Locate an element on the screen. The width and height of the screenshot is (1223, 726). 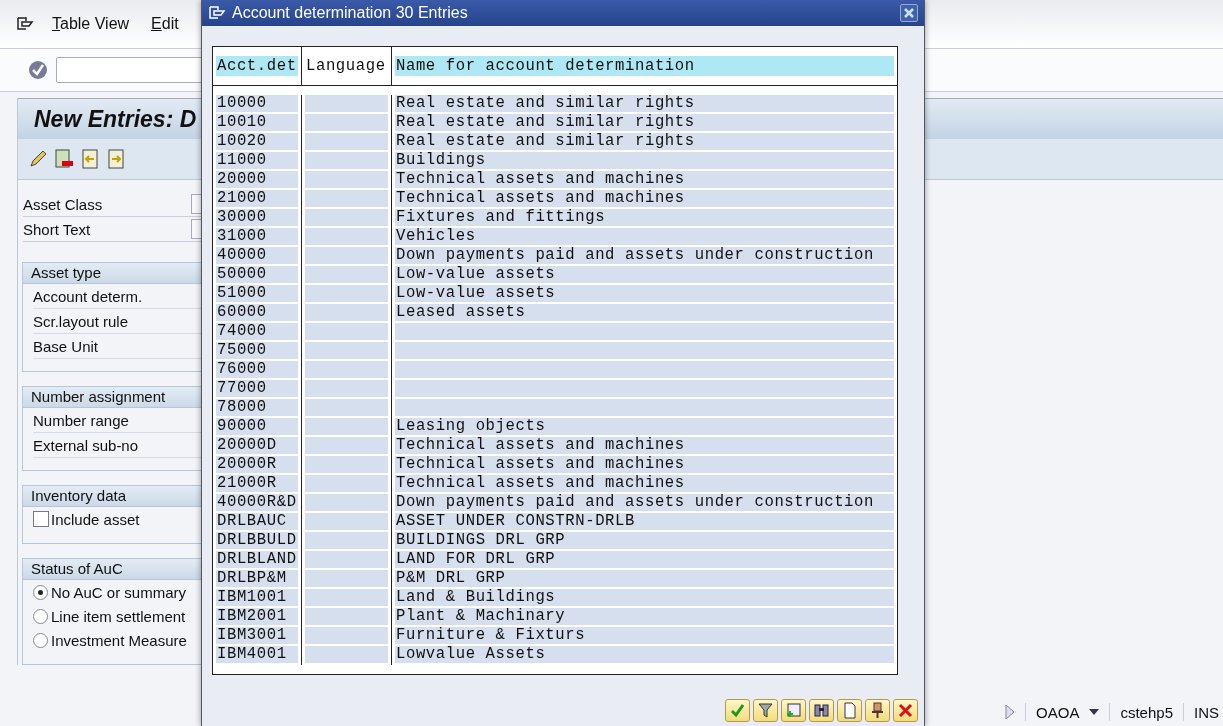
table-cell: Fixtures and fittings is located at coordinates (644, 217).